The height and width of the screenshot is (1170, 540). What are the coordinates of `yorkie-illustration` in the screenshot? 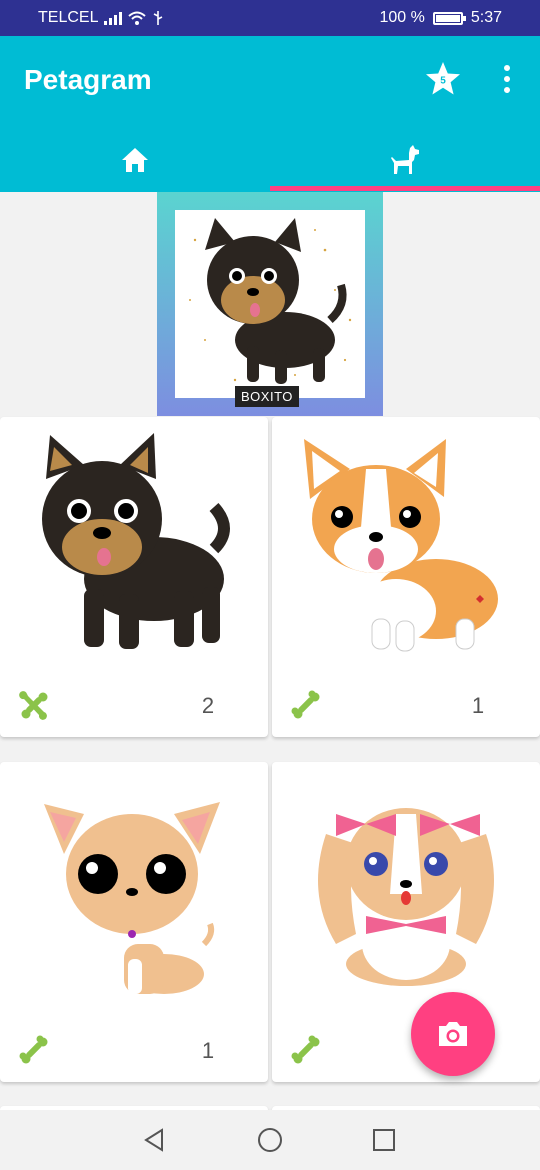 It's located at (270, 301).